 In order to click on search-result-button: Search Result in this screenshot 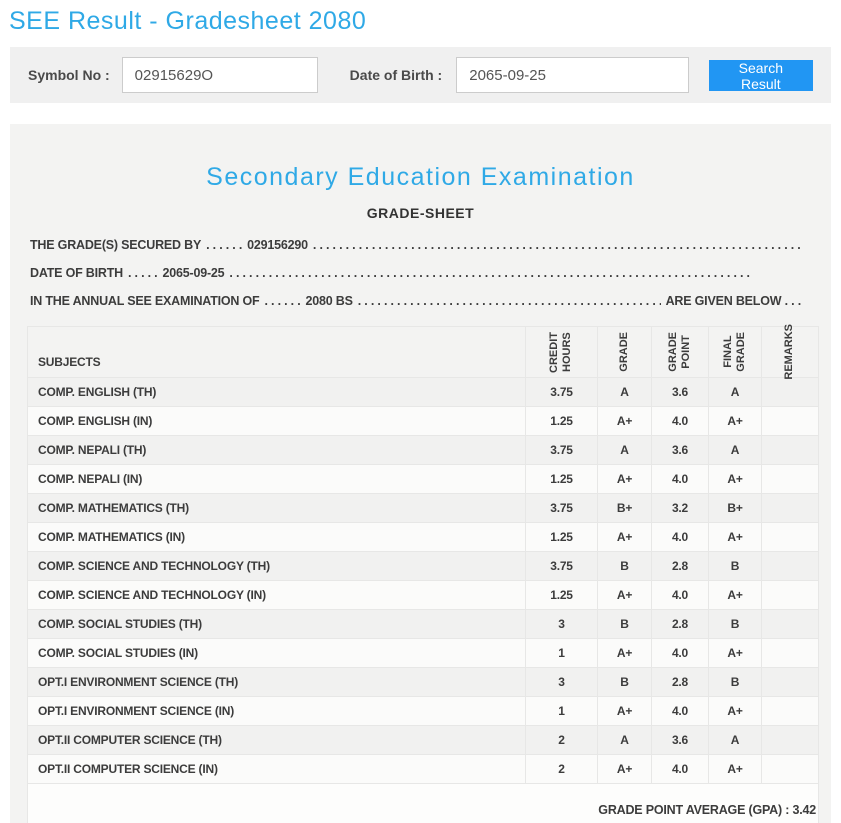, I will do `click(760, 75)`.